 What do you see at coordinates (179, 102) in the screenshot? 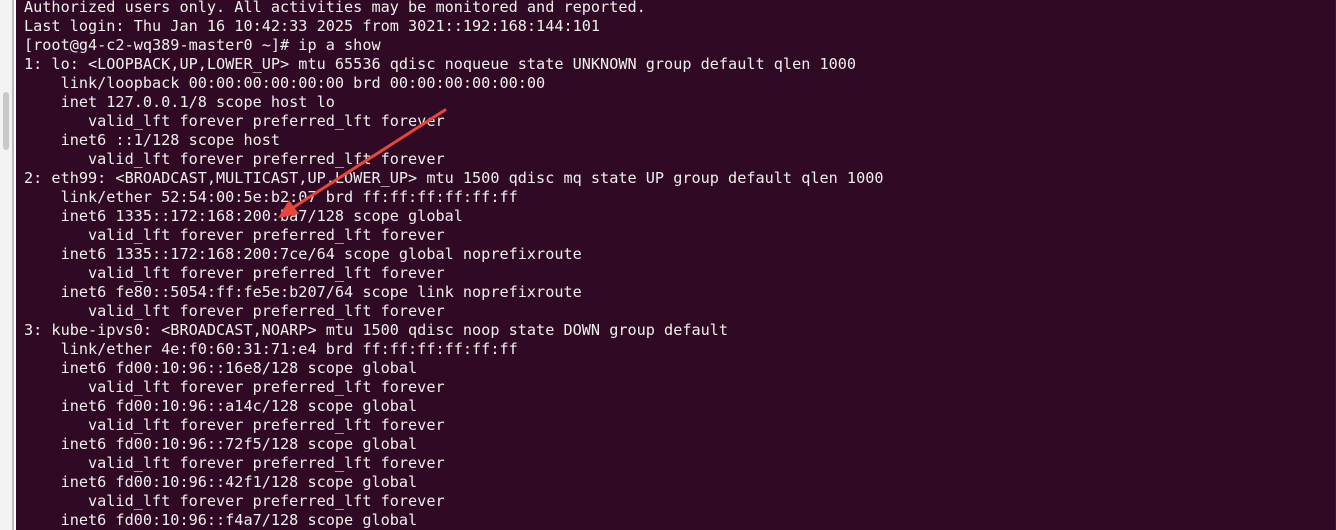
I see `terminal-line: inet 127.0.0.1/8 scope host lo` at bounding box center [179, 102].